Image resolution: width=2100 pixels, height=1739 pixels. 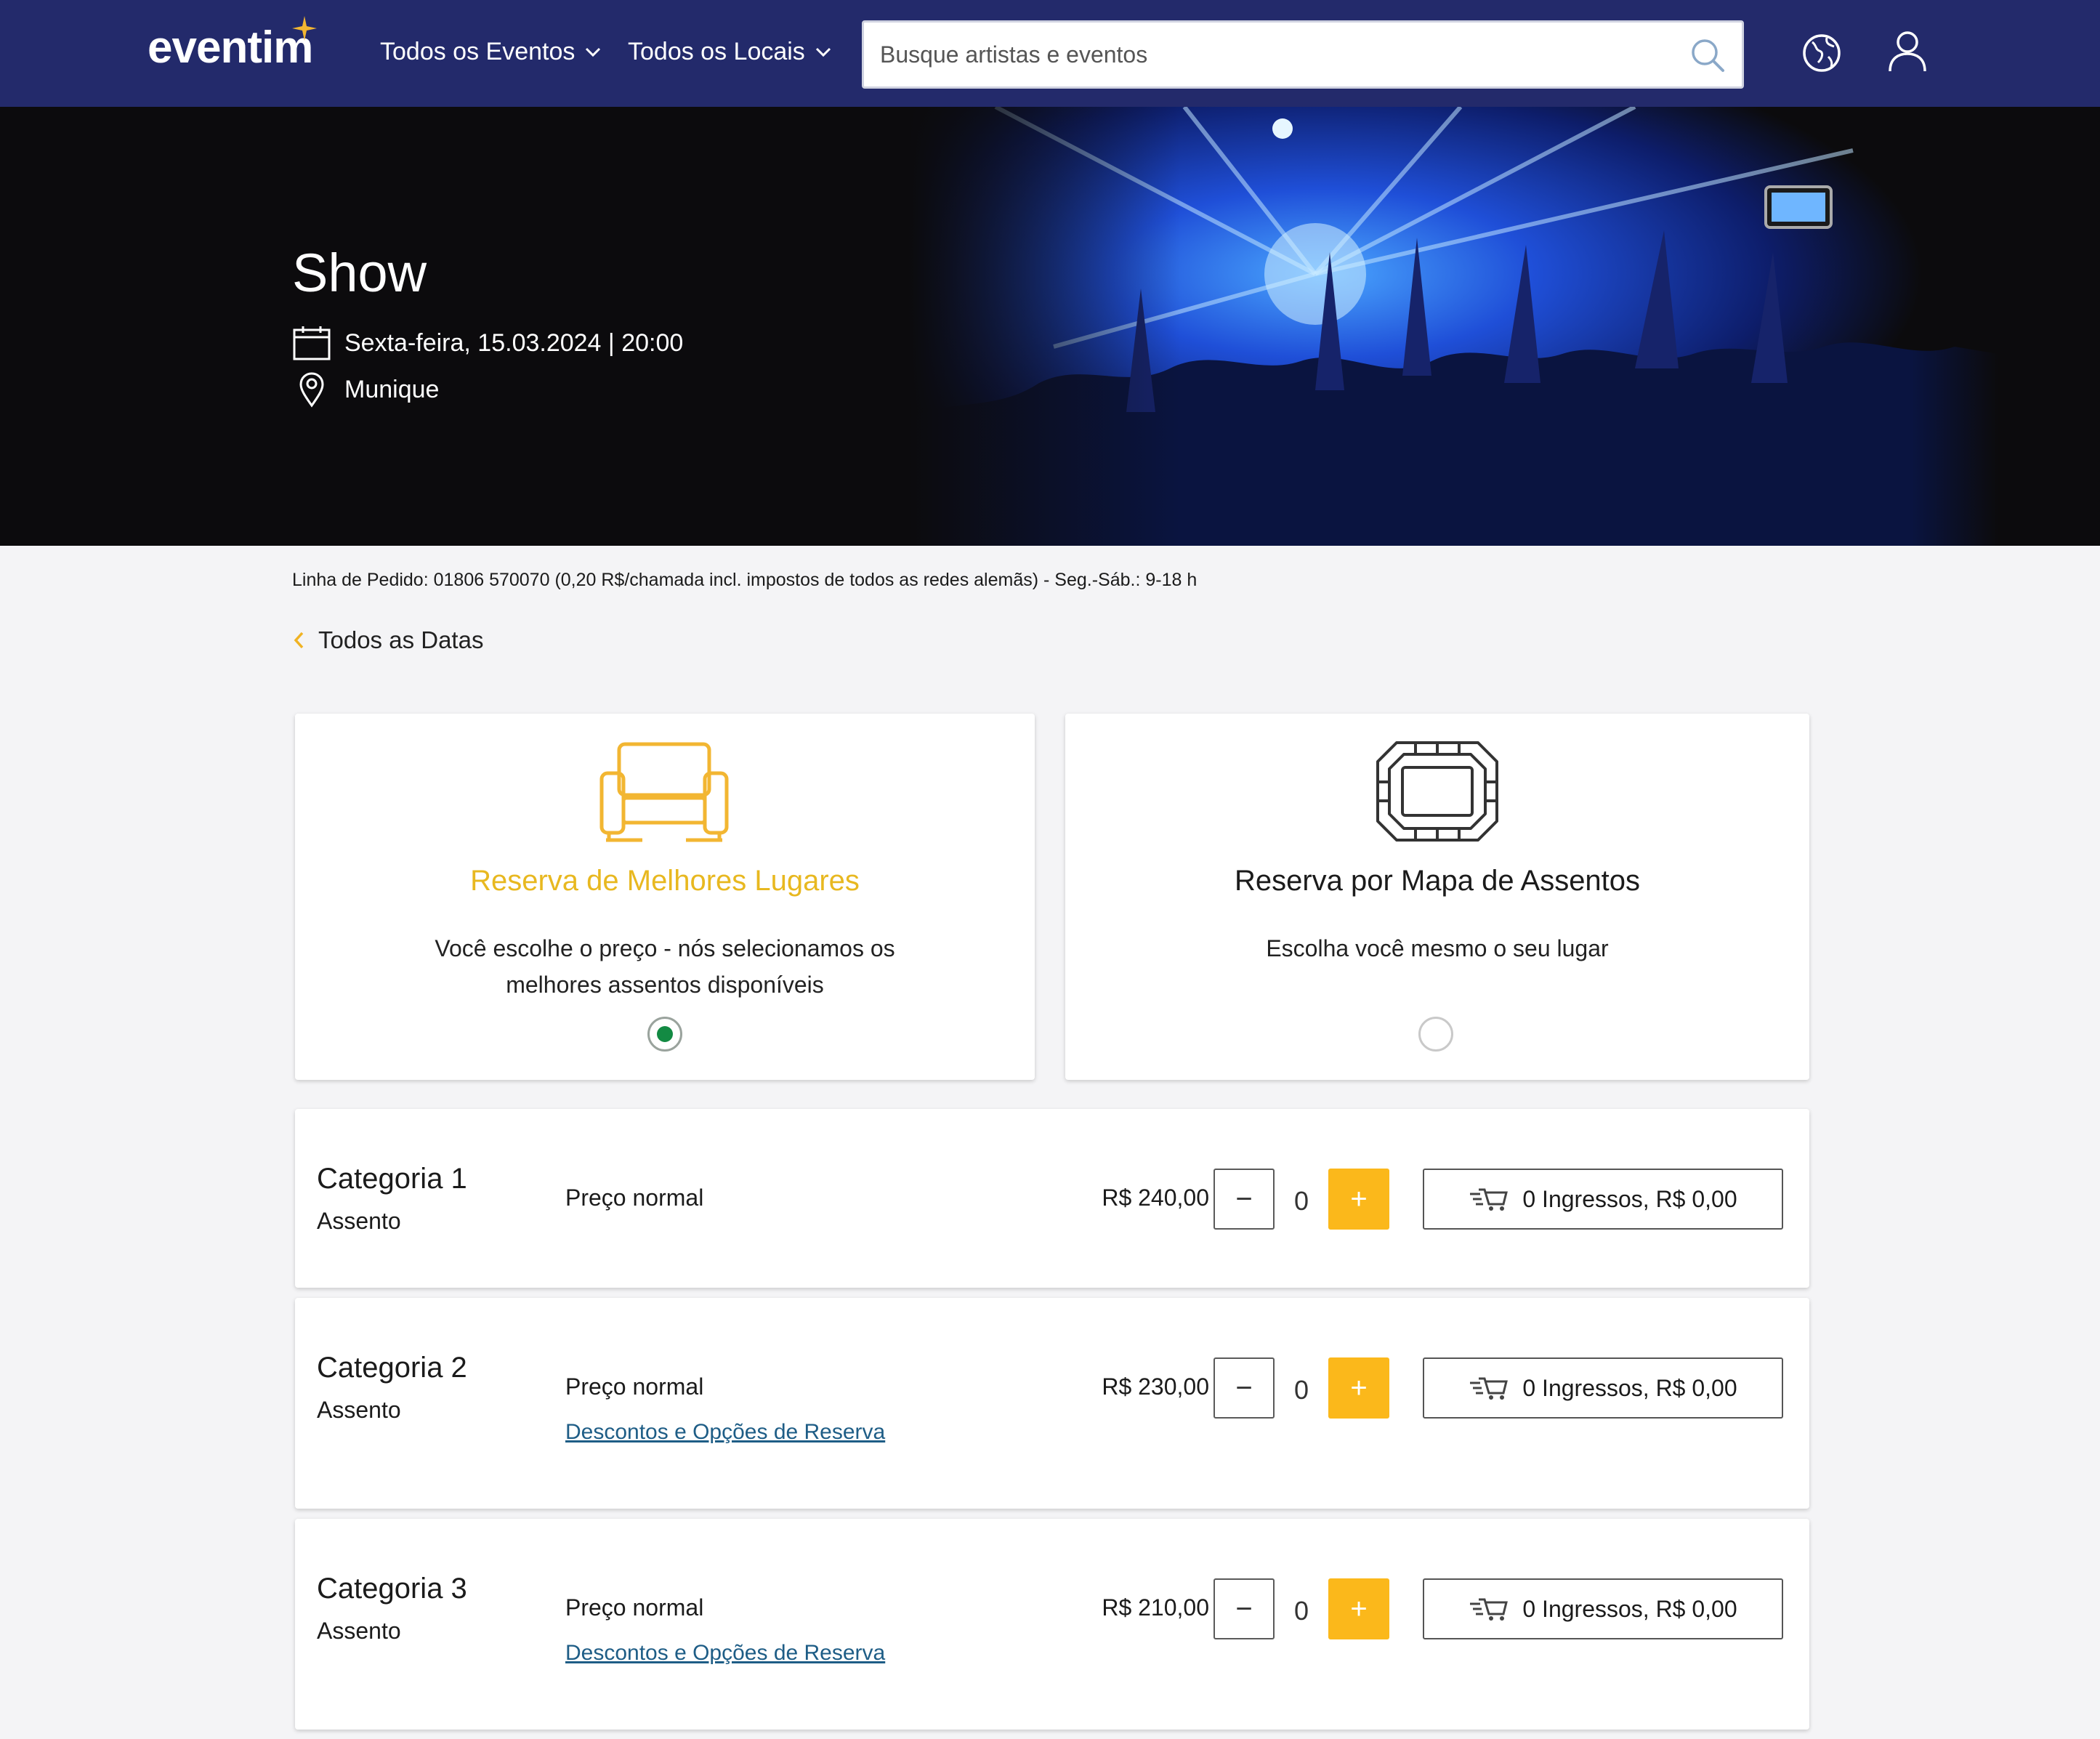 I want to click on nav-all-events: Todos os Eventos, so click(x=491, y=52).